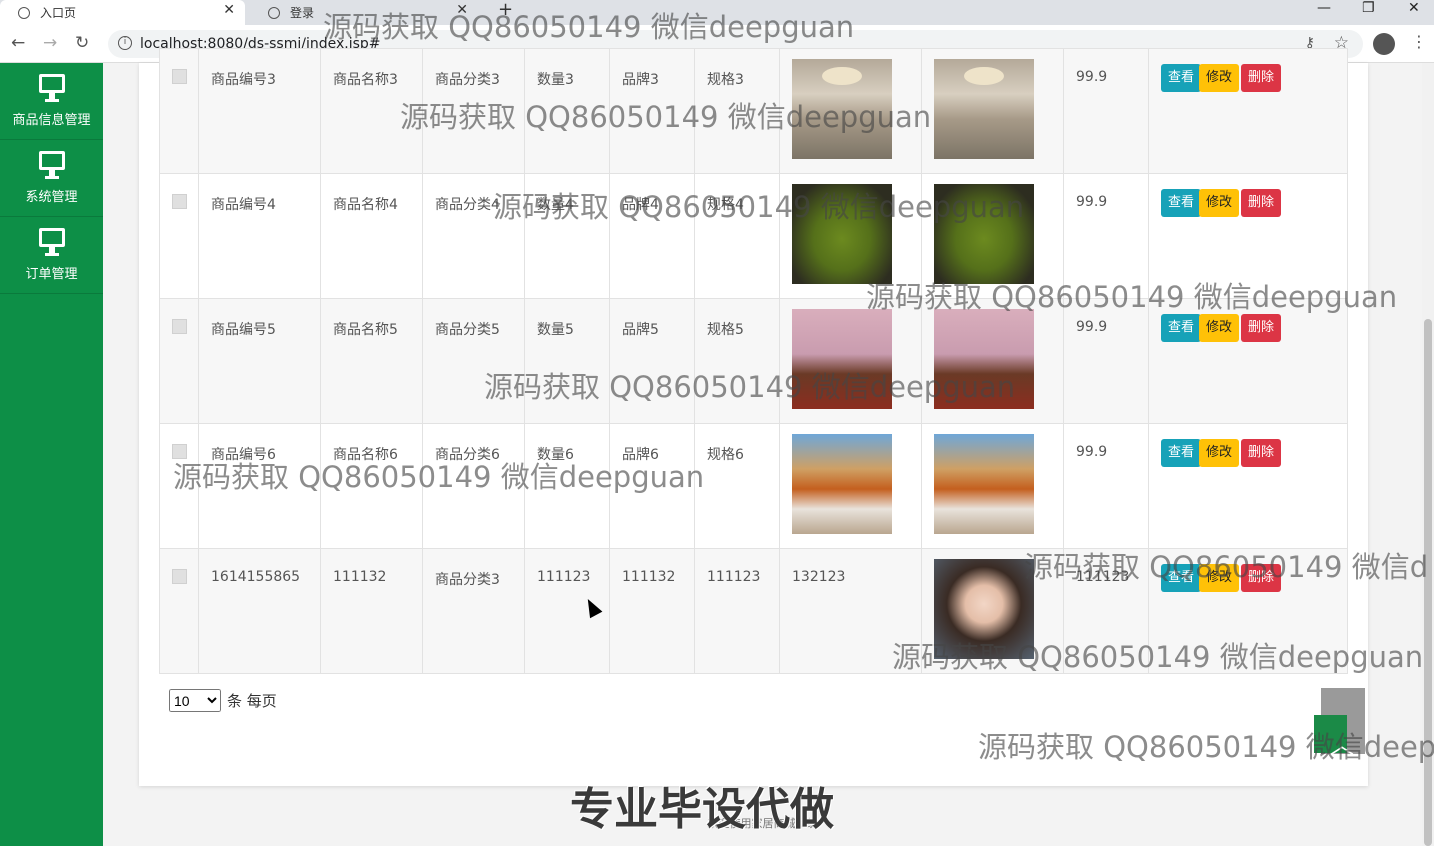 Image resolution: width=1434 pixels, height=846 pixels. What do you see at coordinates (555, 330) in the screenshot?
I see `cell-qty: 数量5` at bounding box center [555, 330].